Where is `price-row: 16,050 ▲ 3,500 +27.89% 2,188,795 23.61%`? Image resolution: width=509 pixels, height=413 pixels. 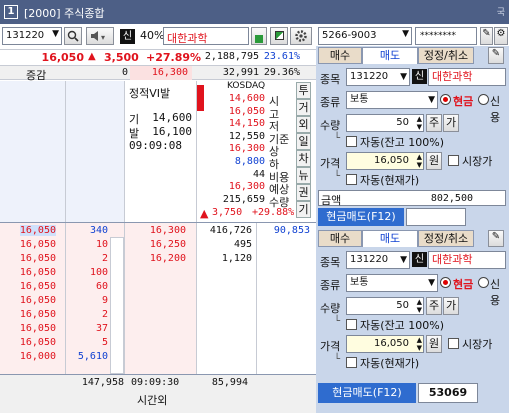 price-row: 16,050 ▲ 3,500 +27.89% 2,188,795 23.61% is located at coordinates (158, 56).